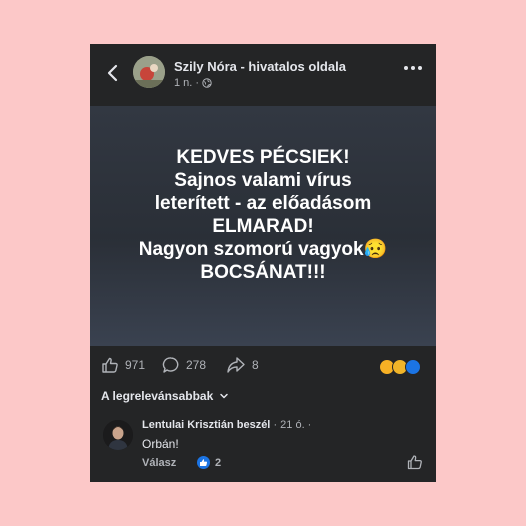  I want to click on share-arrow-icon, so click(236, 365).